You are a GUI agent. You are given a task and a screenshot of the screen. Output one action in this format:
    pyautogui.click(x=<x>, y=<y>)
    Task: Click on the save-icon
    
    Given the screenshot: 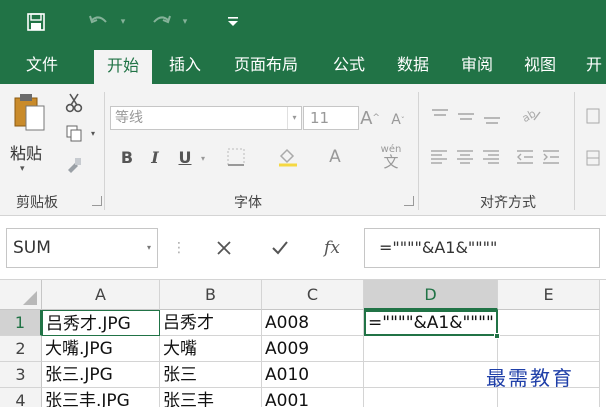 What is the action you would take?
    pyautogui.click(x=36, y=22)
    